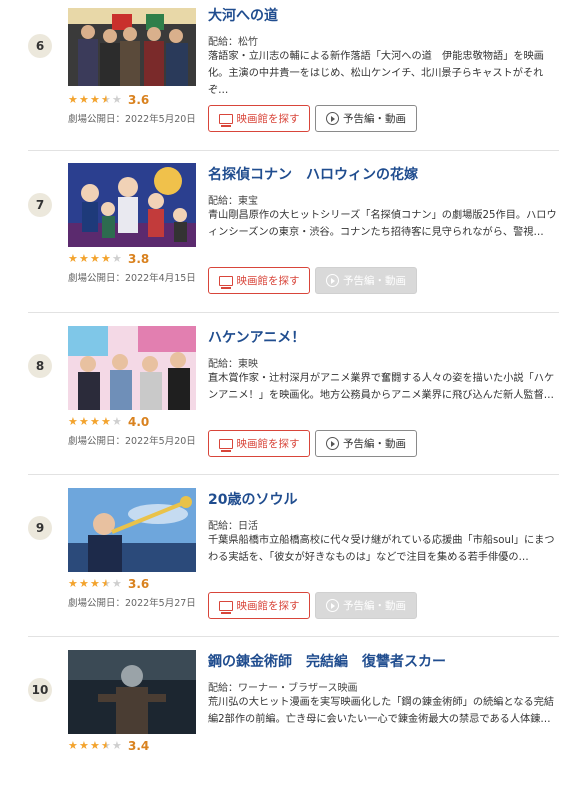 Image resolution: width=575 pixels, height=812 pixels. What do you see at coordinates (233, 42) in the screenshot?
I see `distributor: 配給：松竹` at bounding box center [233, 42].